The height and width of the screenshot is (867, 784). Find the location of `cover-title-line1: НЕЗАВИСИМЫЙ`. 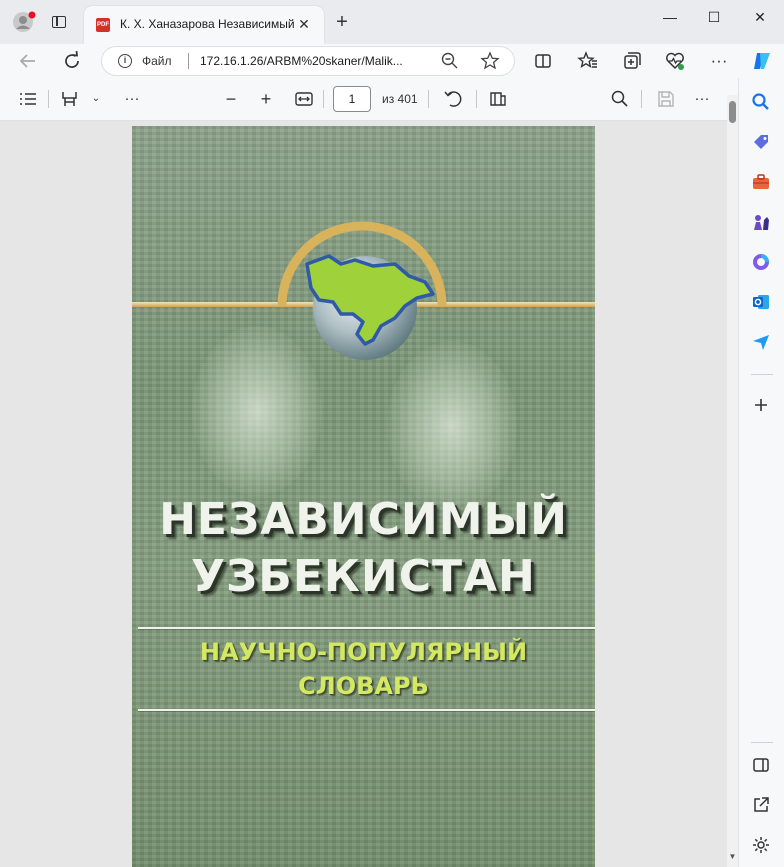

cover-title-line1: НЕЗАВИСИМЫЙ is located at coordinates (363, 519).